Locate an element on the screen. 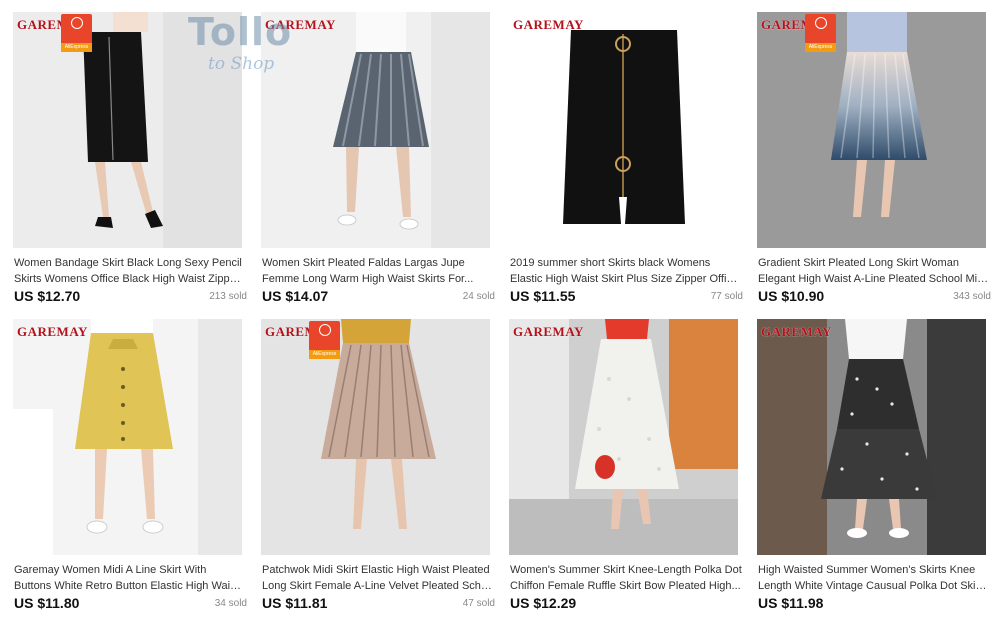 The image size is (1000, 639). title-line: Gradient Skirt Pleated Long Skirt Woman is located at coordinates (858, 263).